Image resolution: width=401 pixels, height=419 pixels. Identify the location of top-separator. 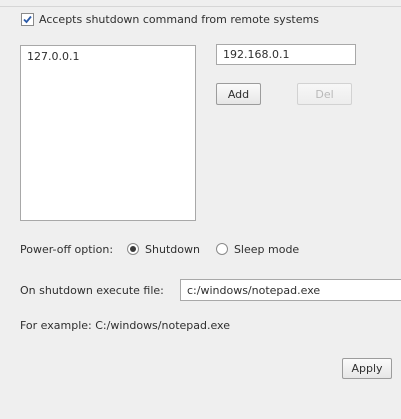
(200, 6).